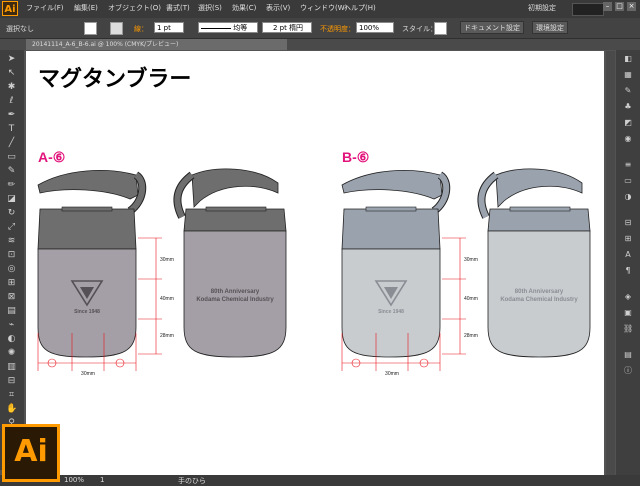 The width and height of the screenshot is (640, 486). Describe the element at coordinates (156, 44) in the screenshot. I see `document-tab: 20141114_A-6_B-6.ai @ 100% (CMYK/プレビュー)` at that location.